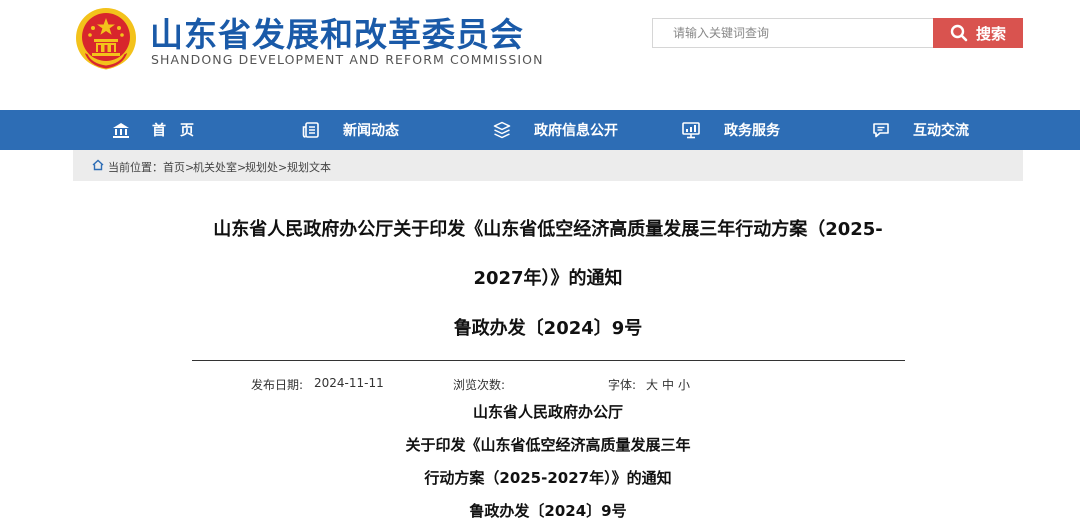  I want to click on search-button: 搜索, so click(978, 33).